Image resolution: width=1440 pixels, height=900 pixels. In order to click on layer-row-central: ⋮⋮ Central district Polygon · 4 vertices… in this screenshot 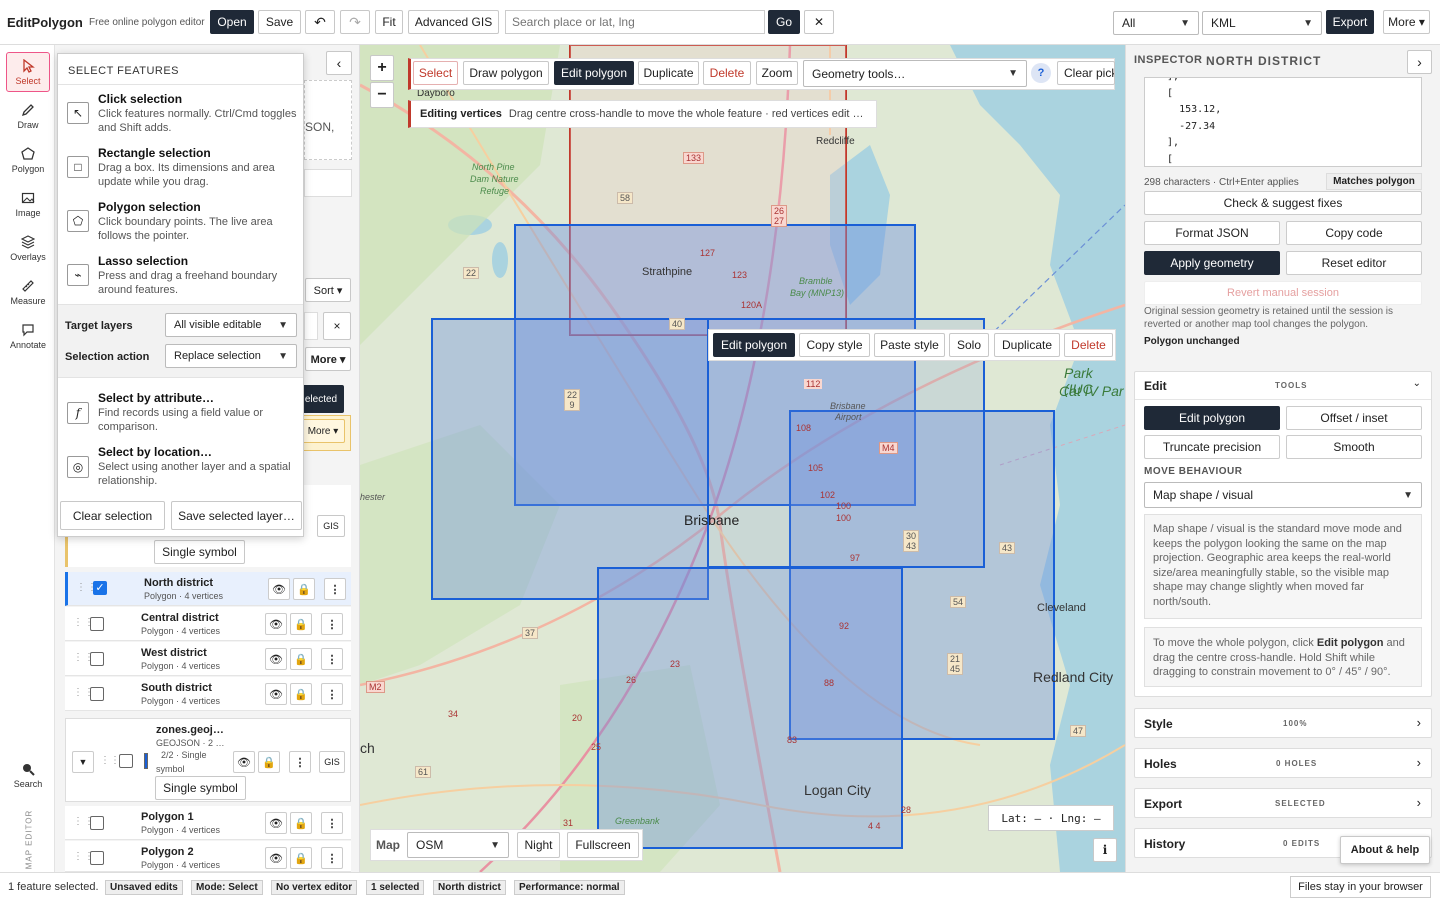, I will do `click(208, 624)`.